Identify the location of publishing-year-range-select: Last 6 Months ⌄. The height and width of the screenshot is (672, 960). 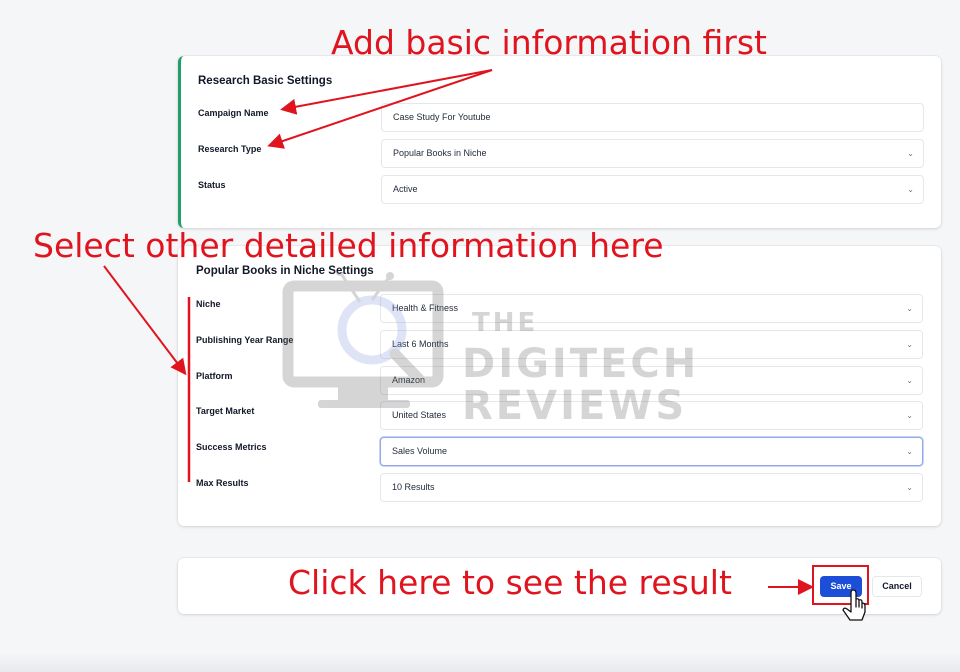
(651, 344).